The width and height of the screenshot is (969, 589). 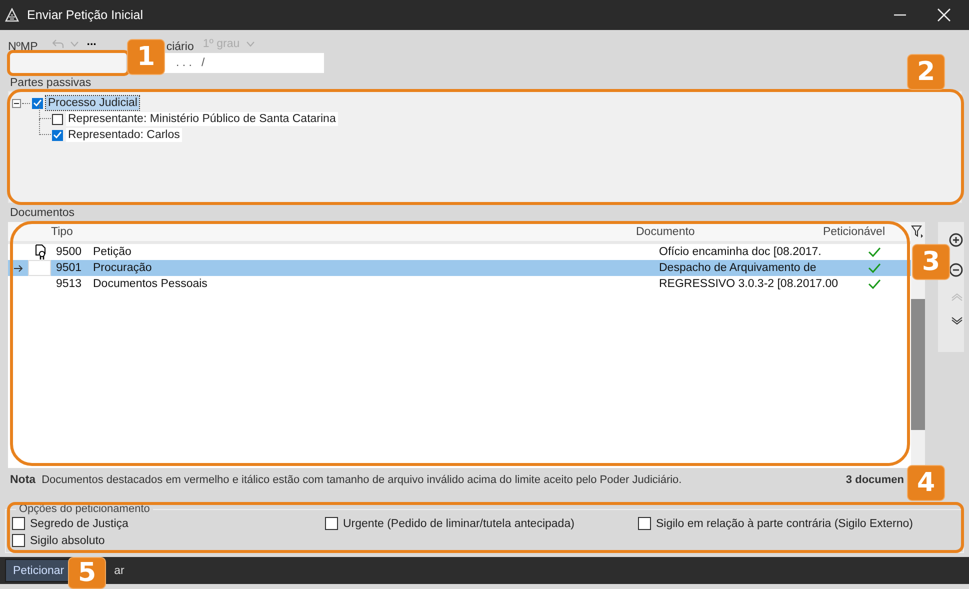 What do you see at coordinates (42, 213) in the screenshot?
I see `group-title: Documentos` at bounding box center [42, 213].